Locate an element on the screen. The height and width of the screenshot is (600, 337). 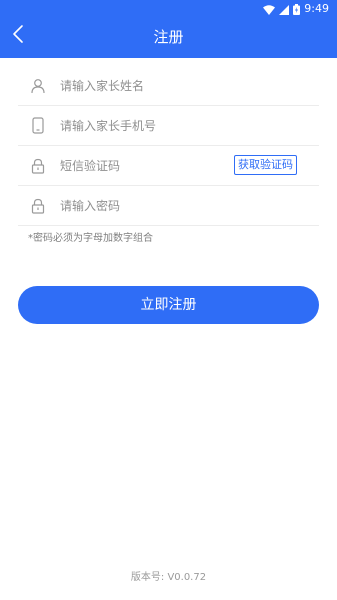
parent-name-input is located at coordinates (135, 85).